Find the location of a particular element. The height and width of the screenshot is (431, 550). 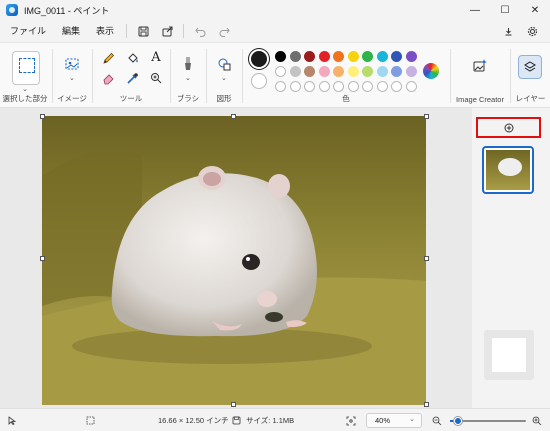

zoom-level-value: 40% is located at coordinates (383, 420).